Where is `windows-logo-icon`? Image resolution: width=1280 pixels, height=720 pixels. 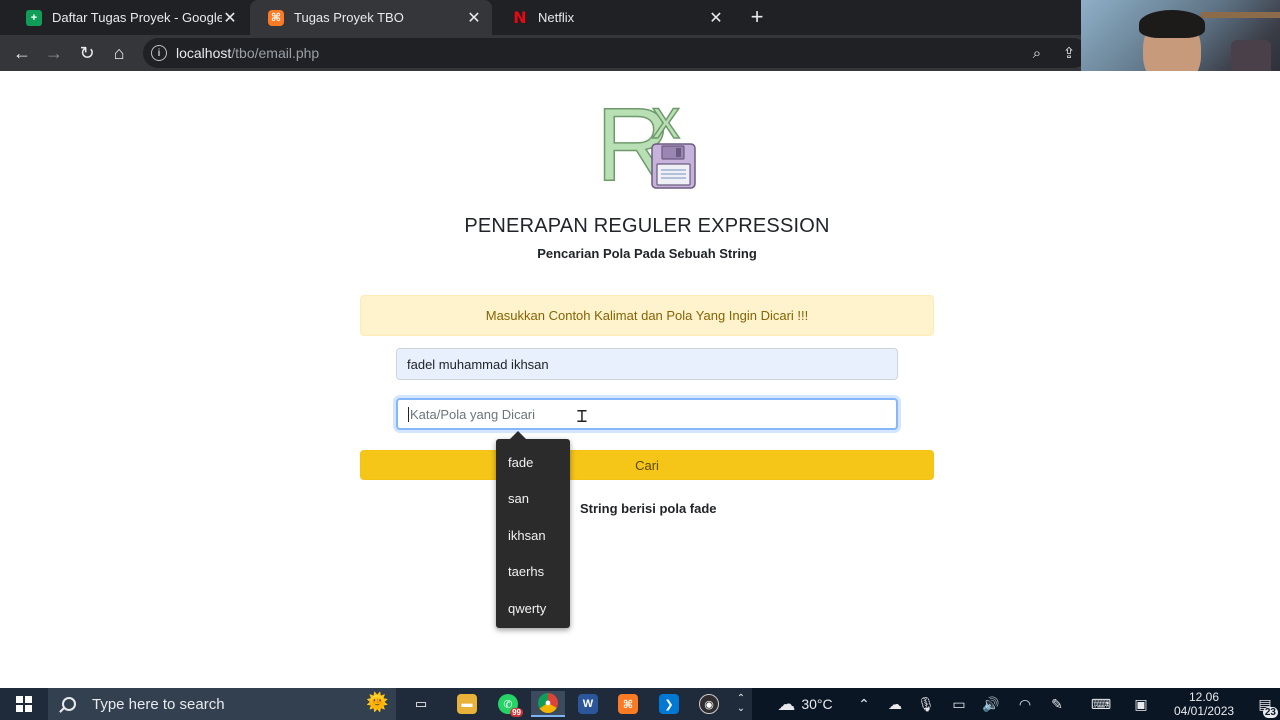 windows-logo-icon is located at coordinates (24, 704).